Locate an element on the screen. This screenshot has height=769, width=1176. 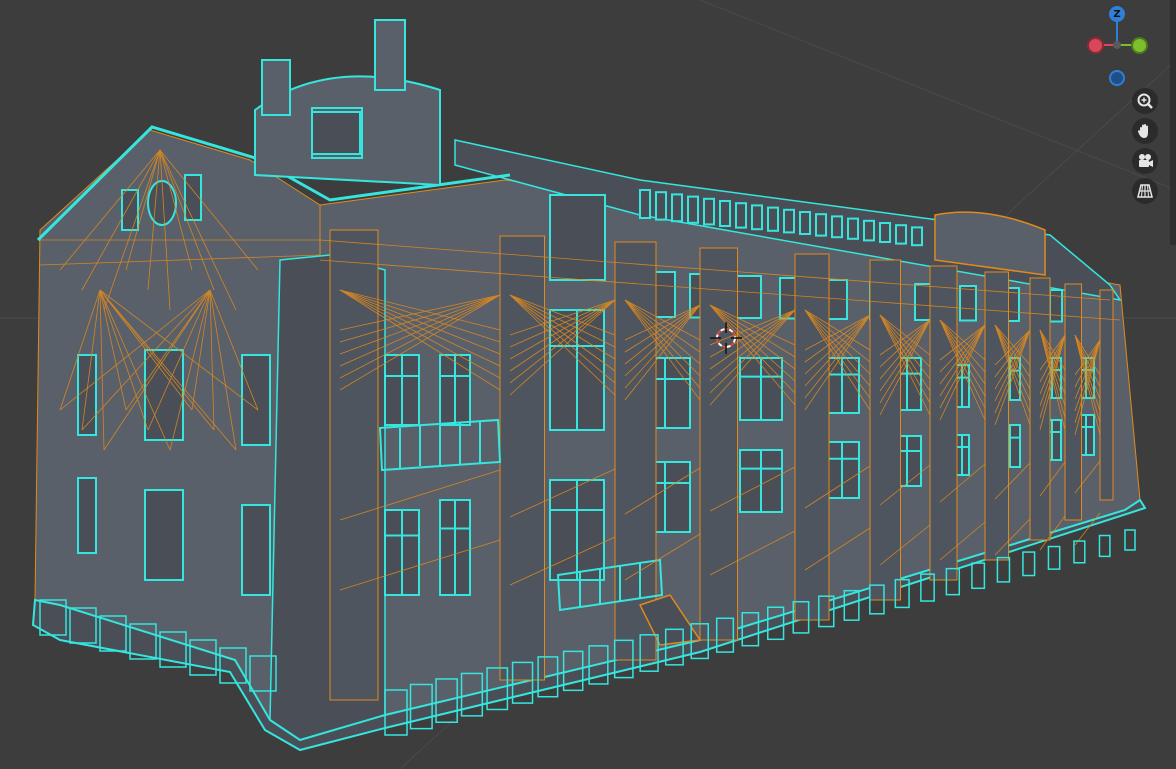
gizmo-x-axis is located at coordinates (1095, 45).